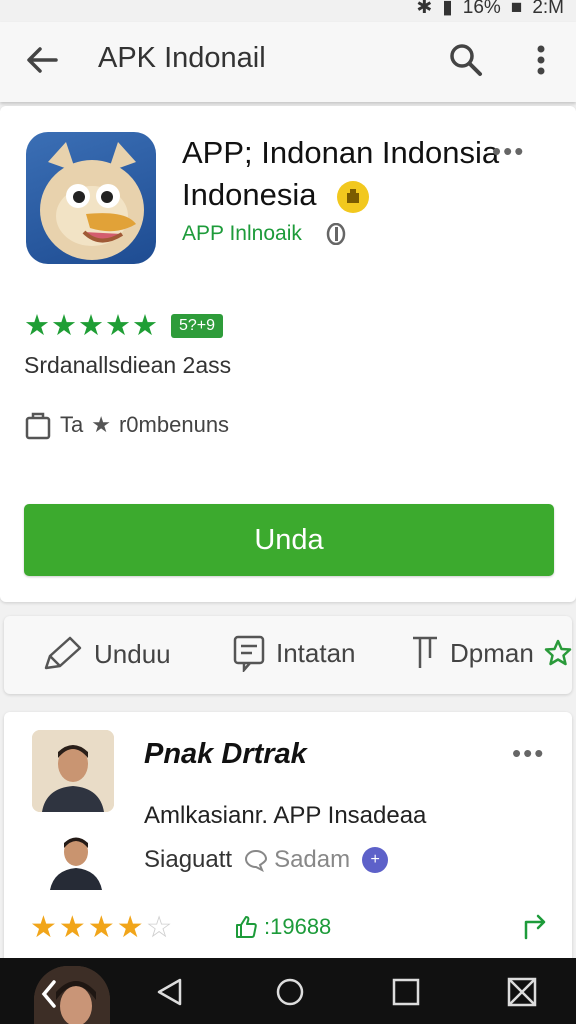 This screenshot has width=576, height=1024. I want to click on pencil-icon, so click(63, 653).